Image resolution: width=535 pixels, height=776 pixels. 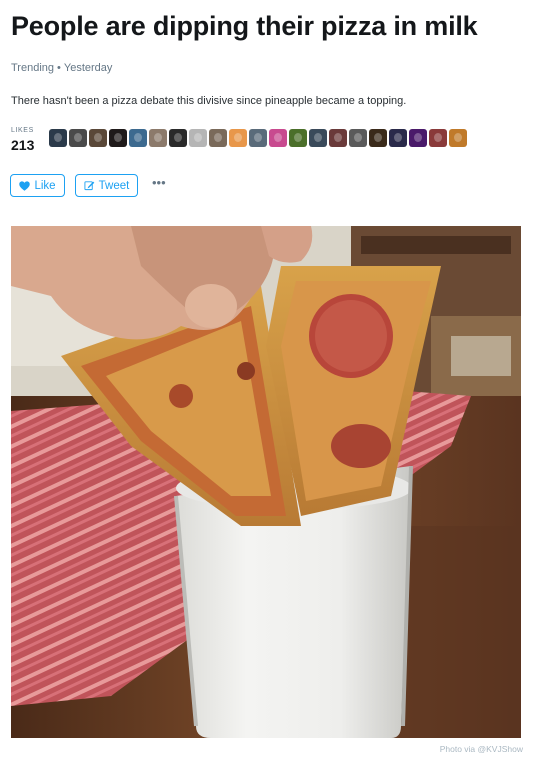 I want to click on liker-avatars, so click(x=284, y=139).